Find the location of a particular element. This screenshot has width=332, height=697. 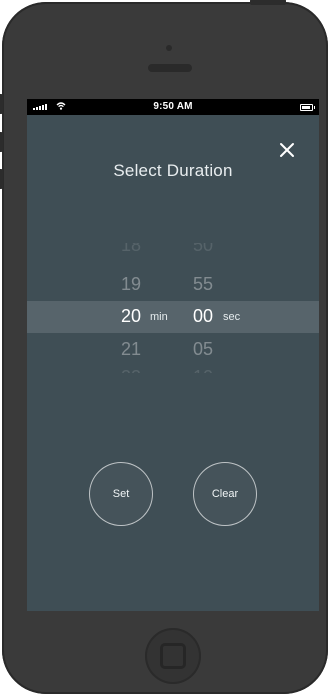

earpiece-speaker is located at coordinates (170, 68).